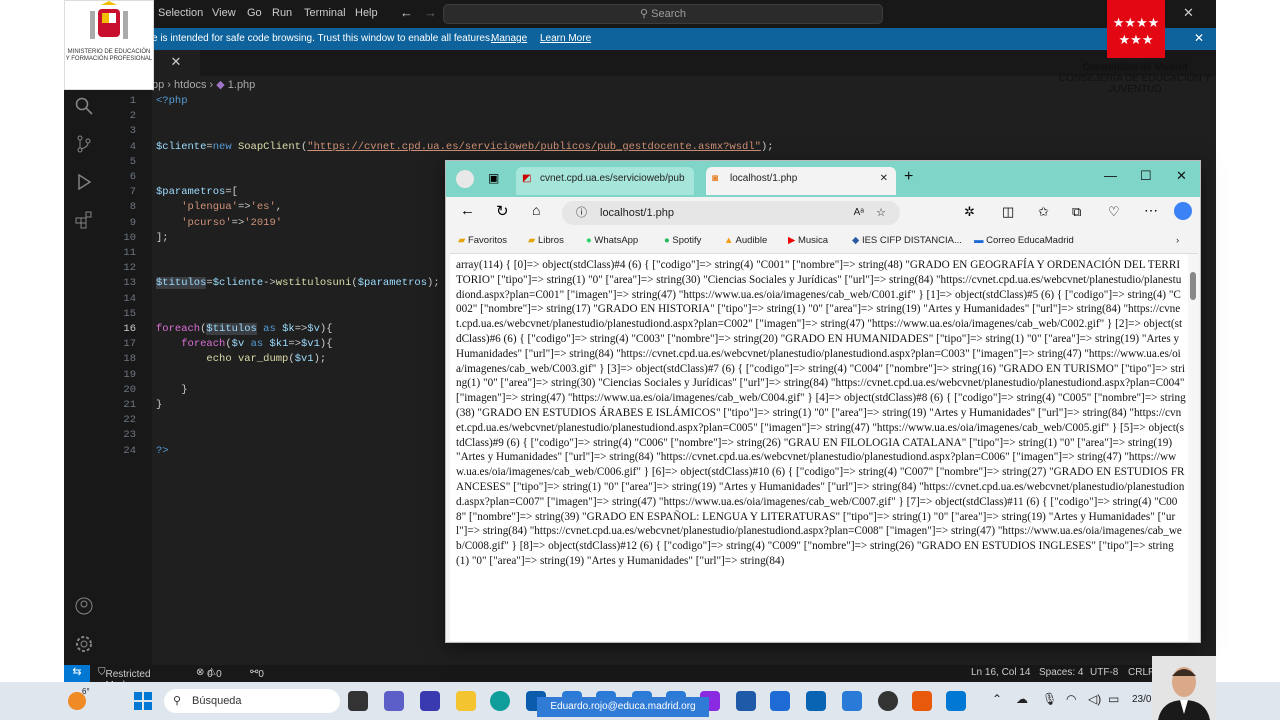  What do you see at coordinates (282, 13) in the screenshot?
I see `menu-run: Run` at bounding box center [282, 13].